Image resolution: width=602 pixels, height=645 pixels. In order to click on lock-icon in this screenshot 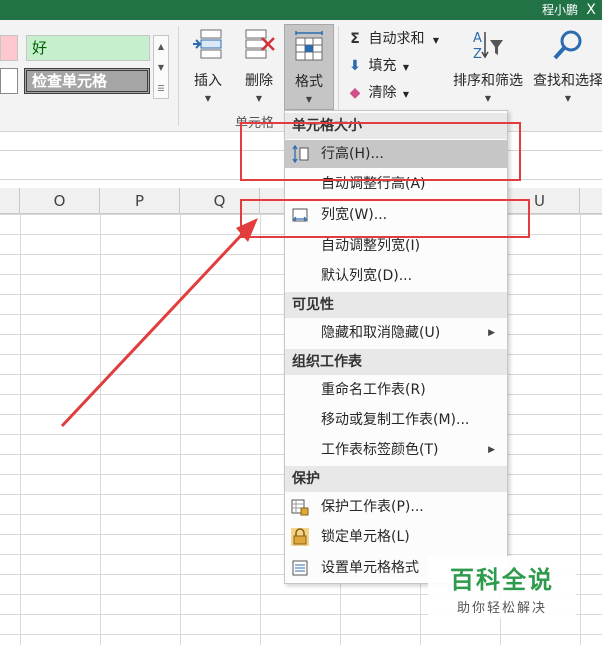, I will do `click(300, 537)`.